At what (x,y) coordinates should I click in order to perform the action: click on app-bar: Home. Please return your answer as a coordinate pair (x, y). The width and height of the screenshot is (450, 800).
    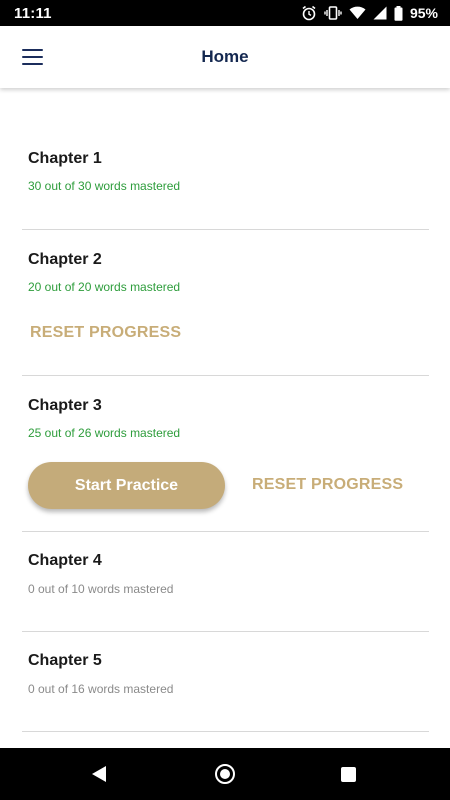
    Looking at the image, I should click on (225, 57).